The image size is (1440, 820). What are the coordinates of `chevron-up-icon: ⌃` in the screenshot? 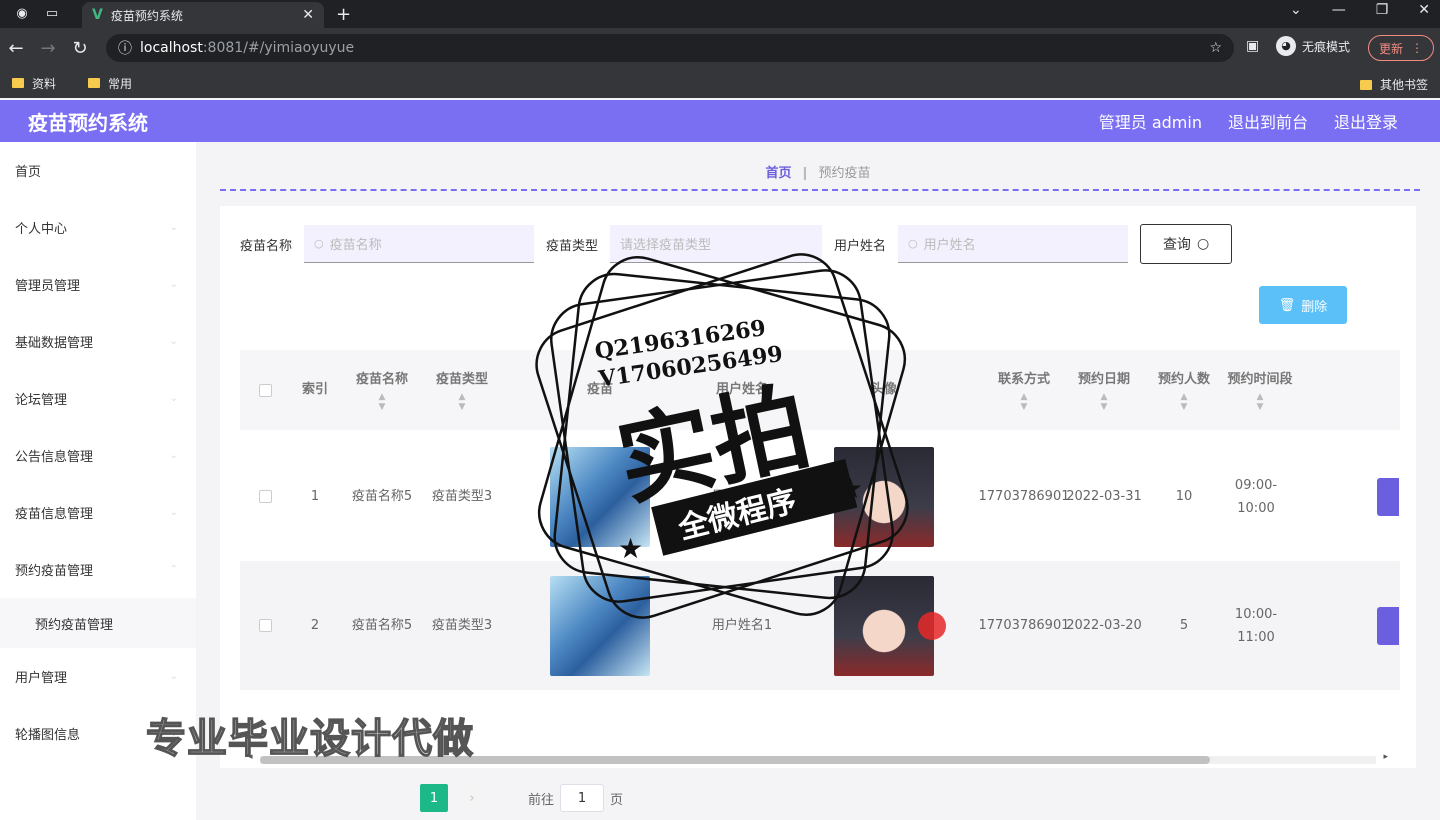 It's located at (173, 569).